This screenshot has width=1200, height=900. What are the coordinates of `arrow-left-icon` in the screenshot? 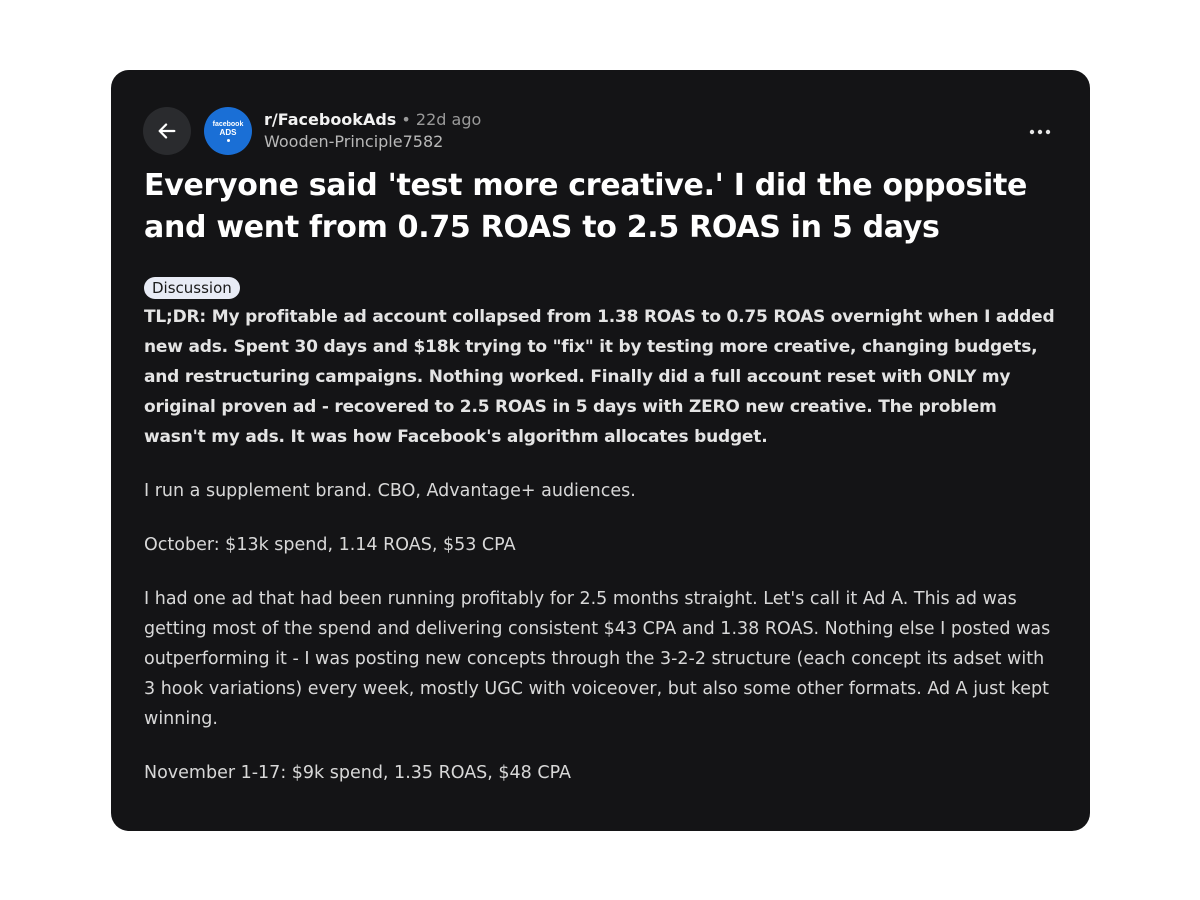 It's located at (167, 131).